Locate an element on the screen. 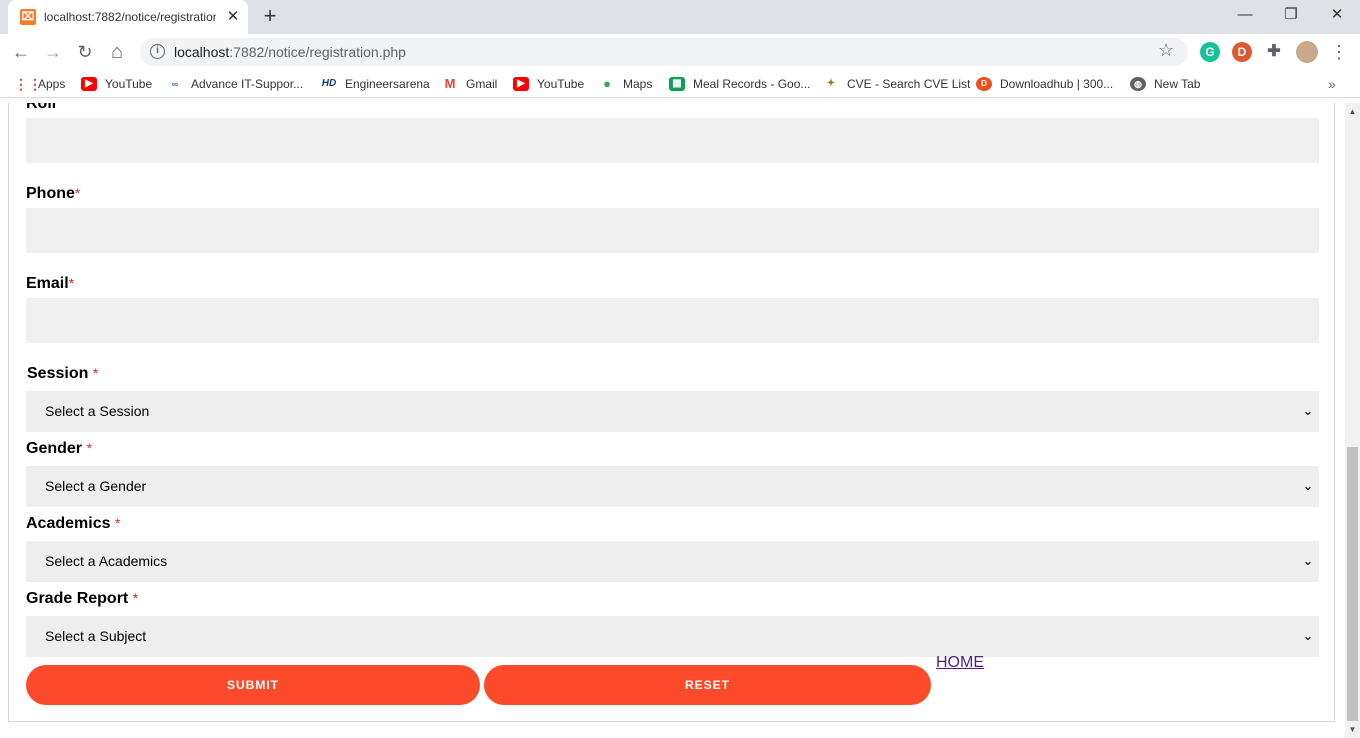 The height and width of the screenshot is (738, 1360). bookmark-cve: ✦ CVE - Search CVE List is located at coordinates (897, 84).